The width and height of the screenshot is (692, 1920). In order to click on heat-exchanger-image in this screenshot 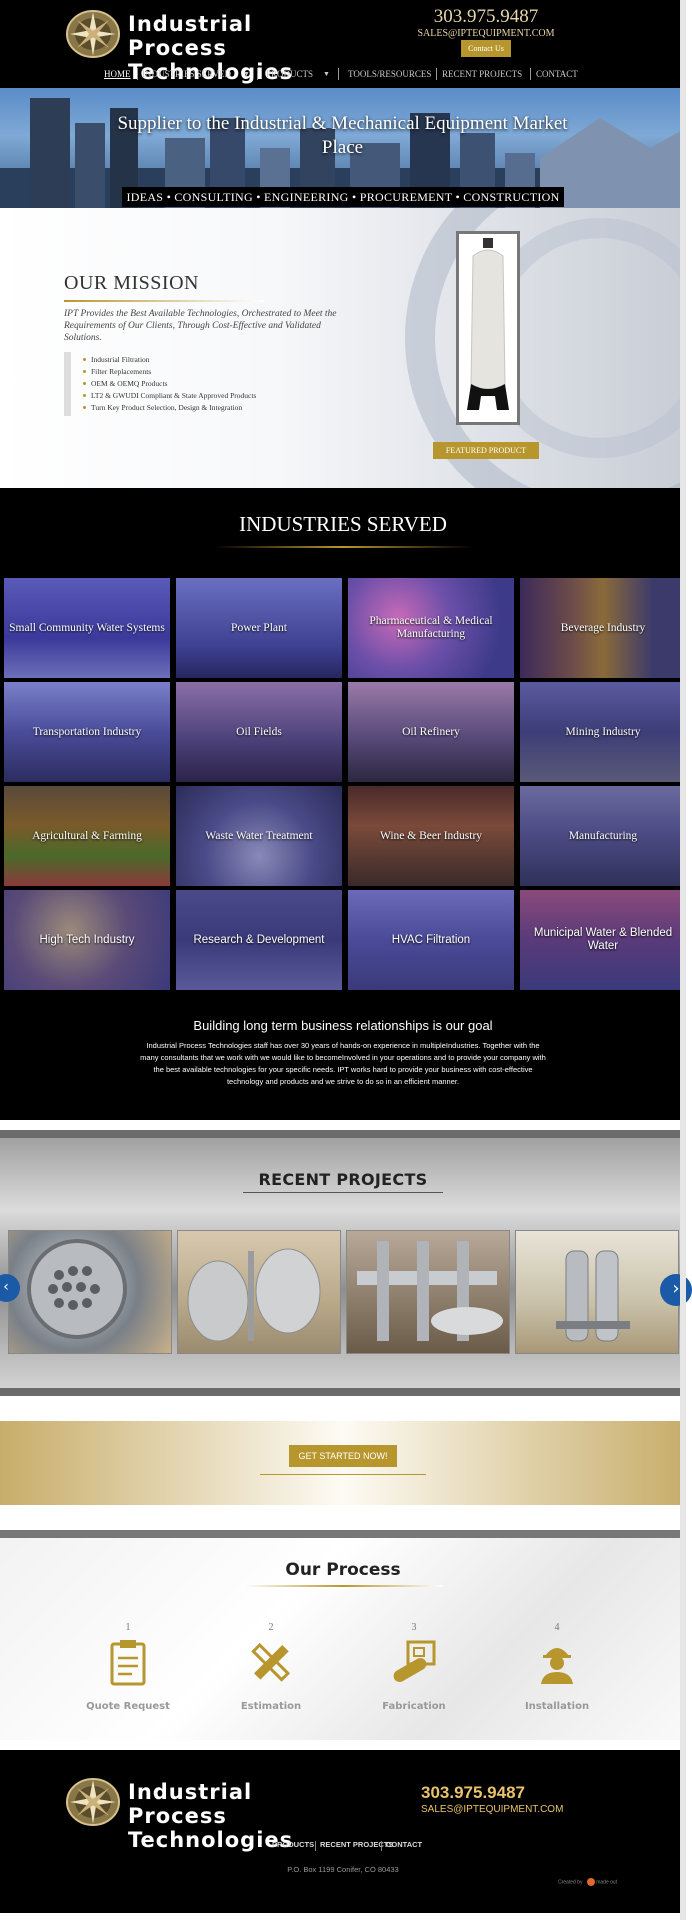, I will do `click(77, 1289)`.